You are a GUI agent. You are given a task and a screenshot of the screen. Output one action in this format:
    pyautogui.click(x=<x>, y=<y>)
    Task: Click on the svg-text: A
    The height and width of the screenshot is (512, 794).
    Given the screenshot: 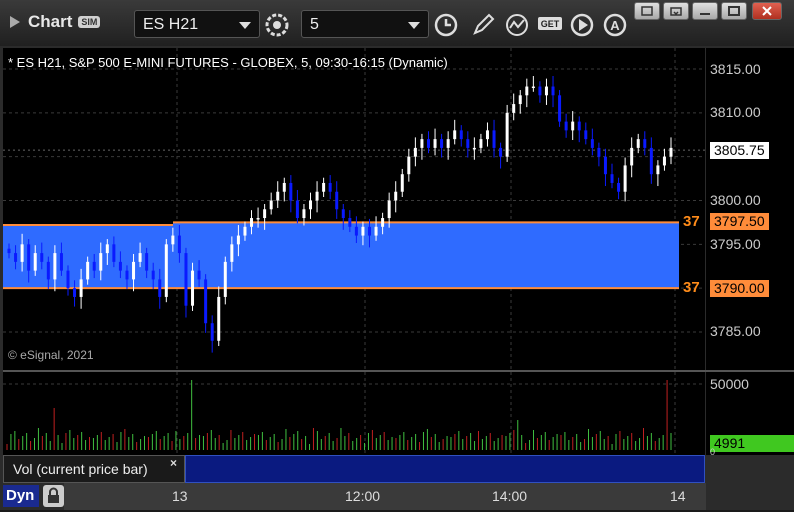 What is the action you would take?
    pyautogui.click(x=615, y=25)
    